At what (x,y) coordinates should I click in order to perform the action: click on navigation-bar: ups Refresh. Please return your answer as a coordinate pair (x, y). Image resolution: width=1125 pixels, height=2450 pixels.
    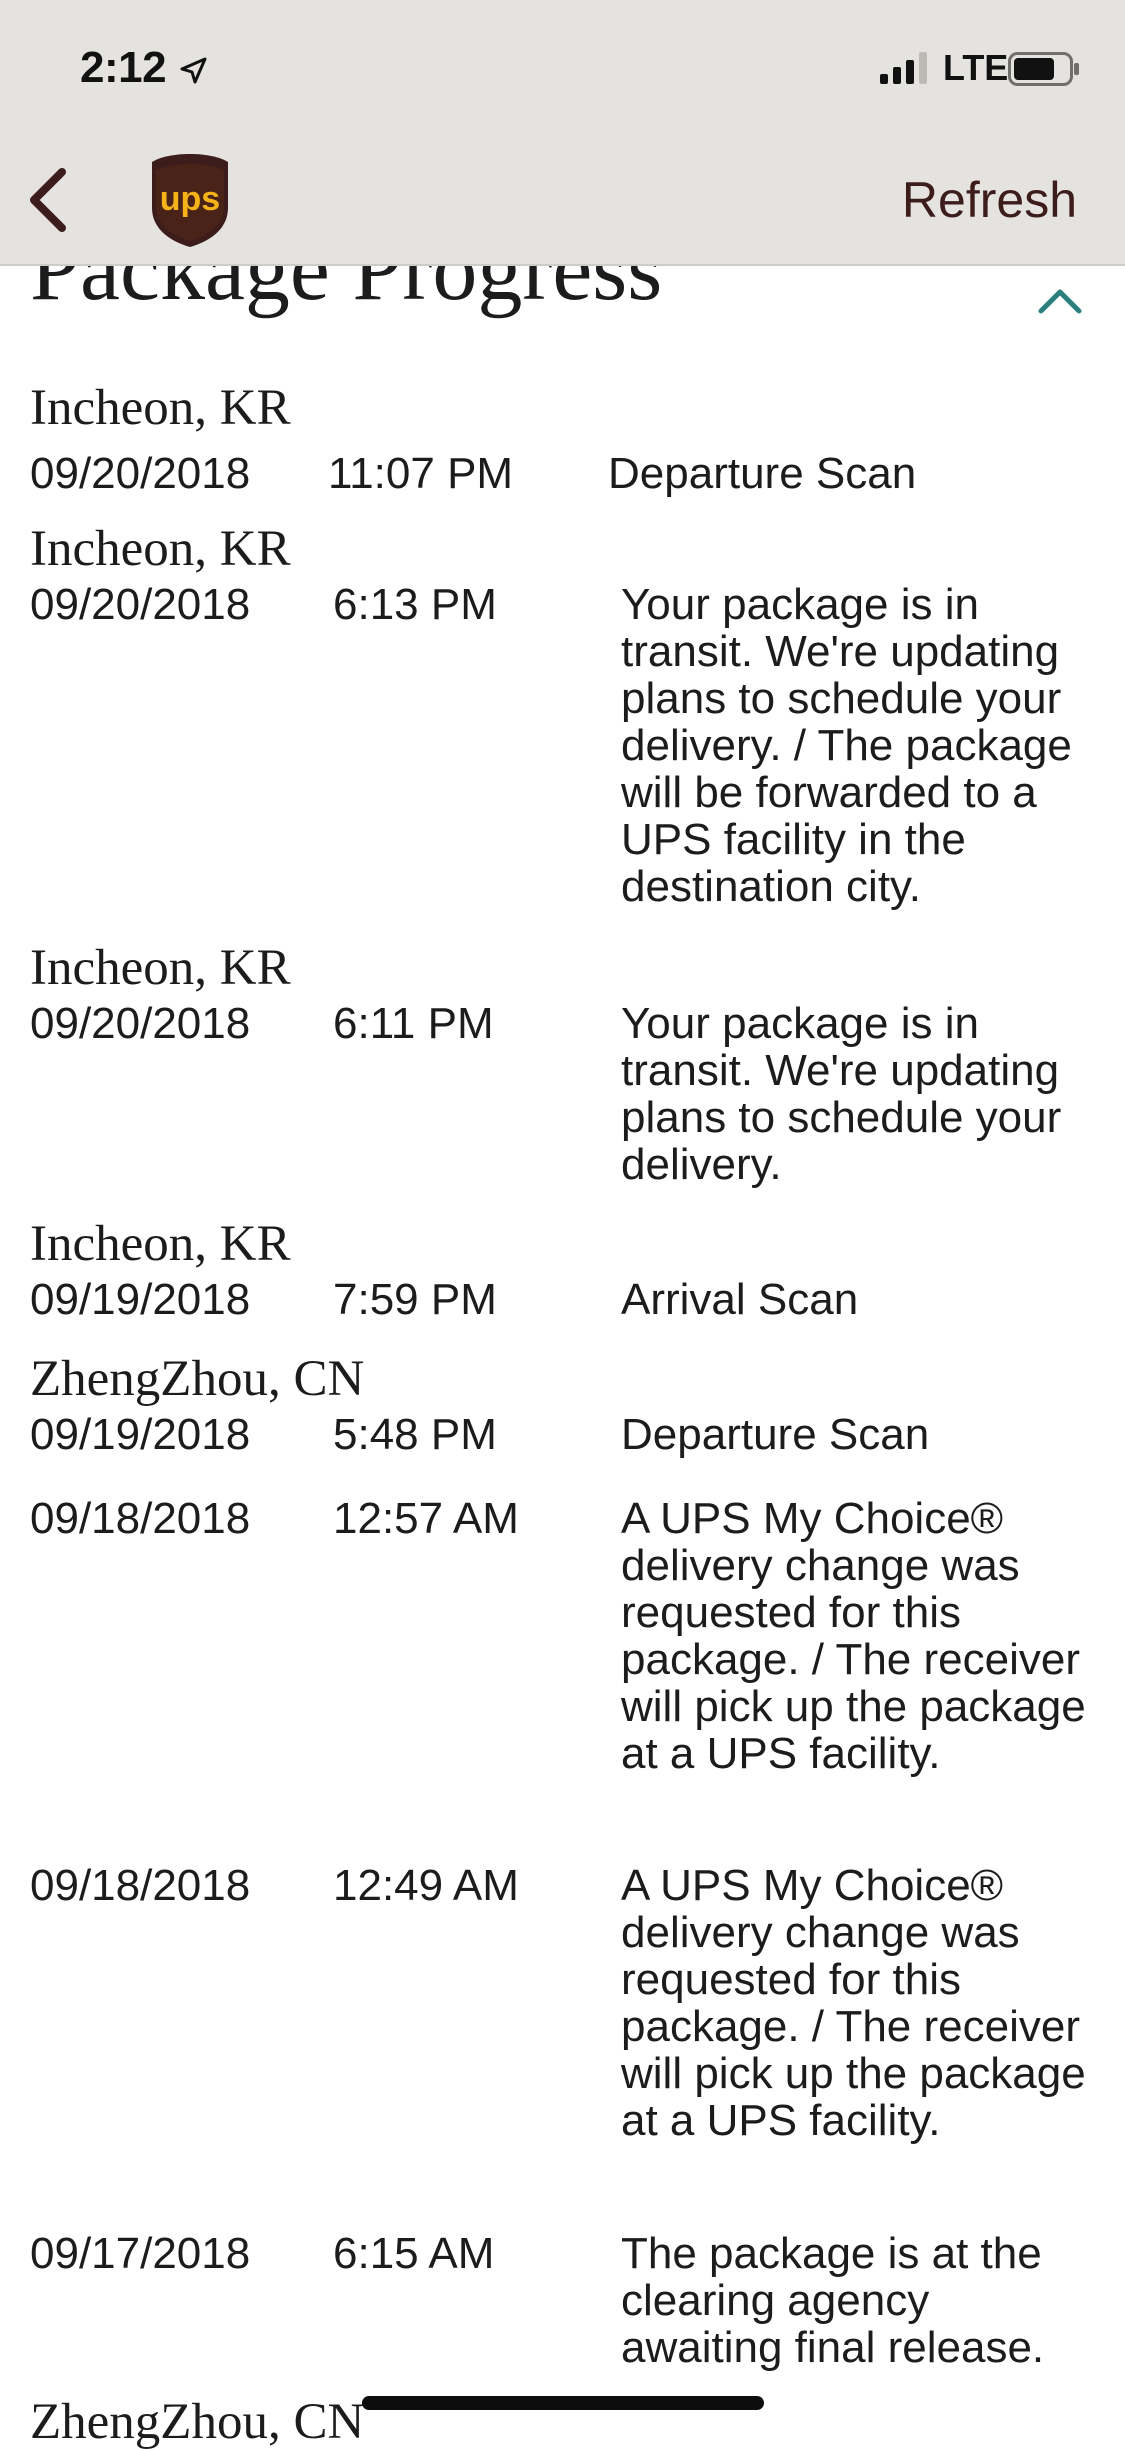
    Looking at the image, I should click on (562, 199).